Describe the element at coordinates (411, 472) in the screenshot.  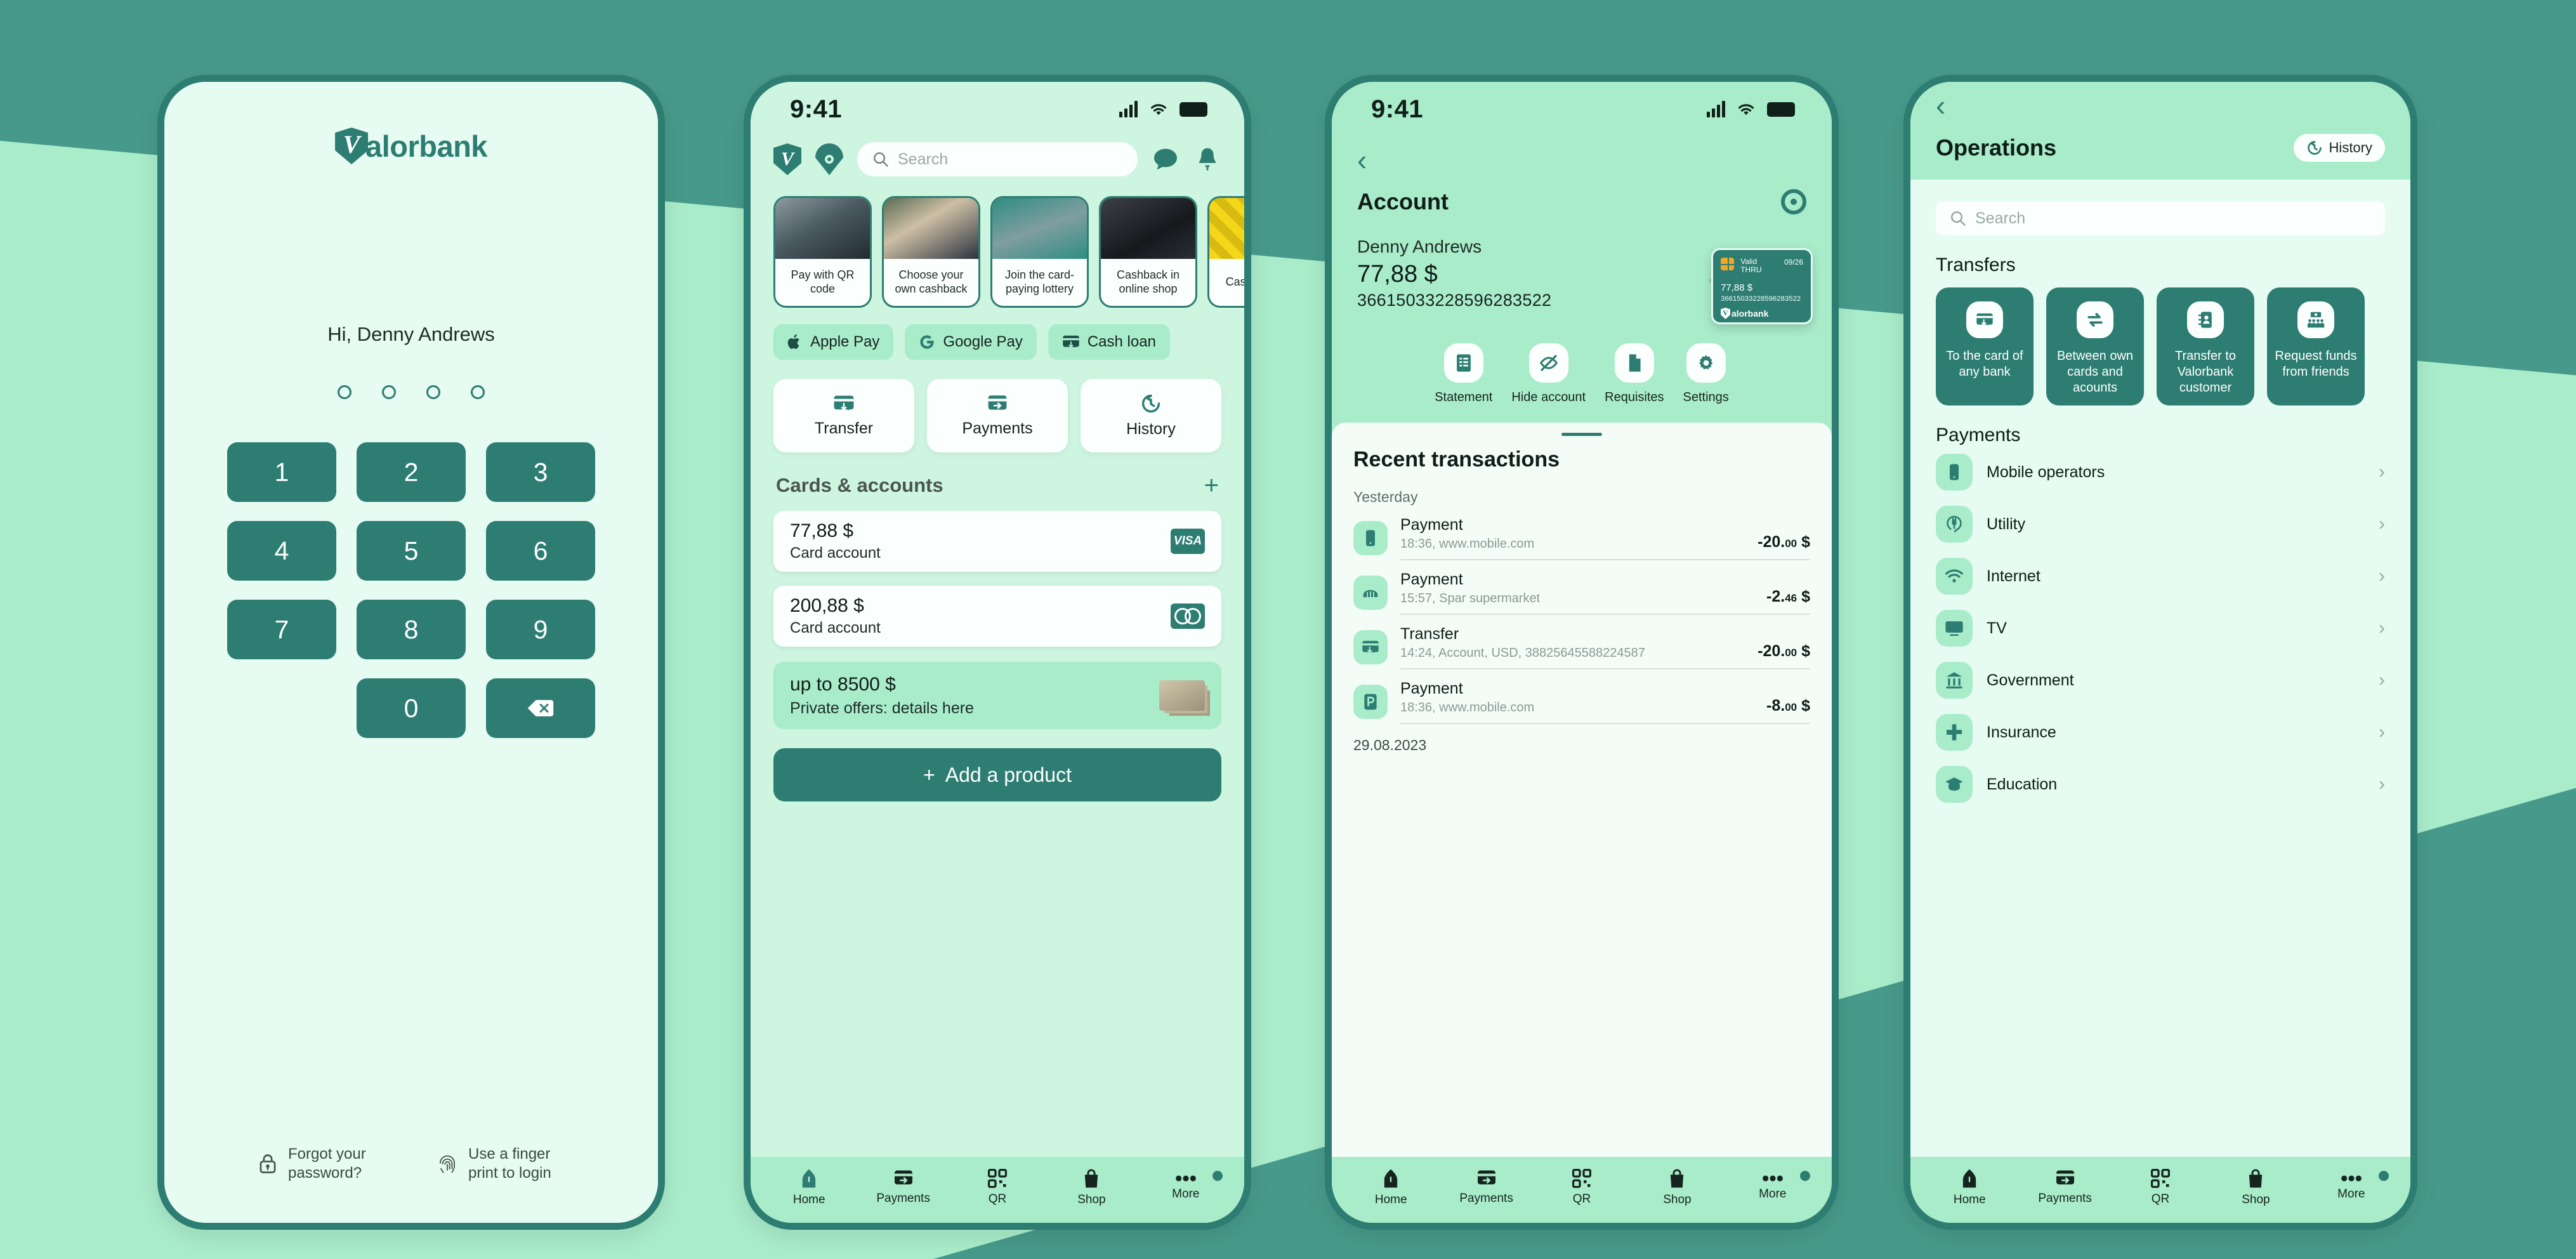
I see `key-2: 2` at that location.